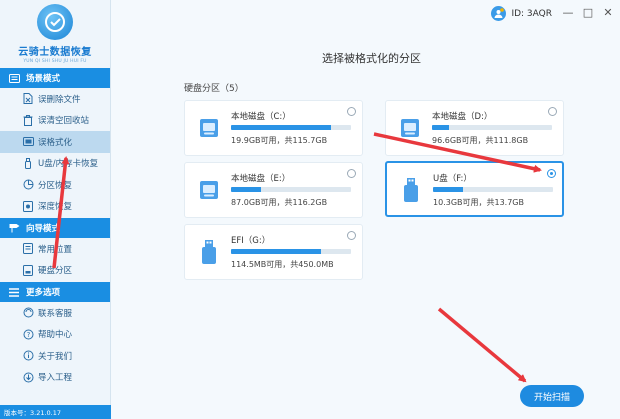  Describe the element at coordinates (531, 13) in the screenshot. I see `user-id-text: ID: 3AQR` at that location.